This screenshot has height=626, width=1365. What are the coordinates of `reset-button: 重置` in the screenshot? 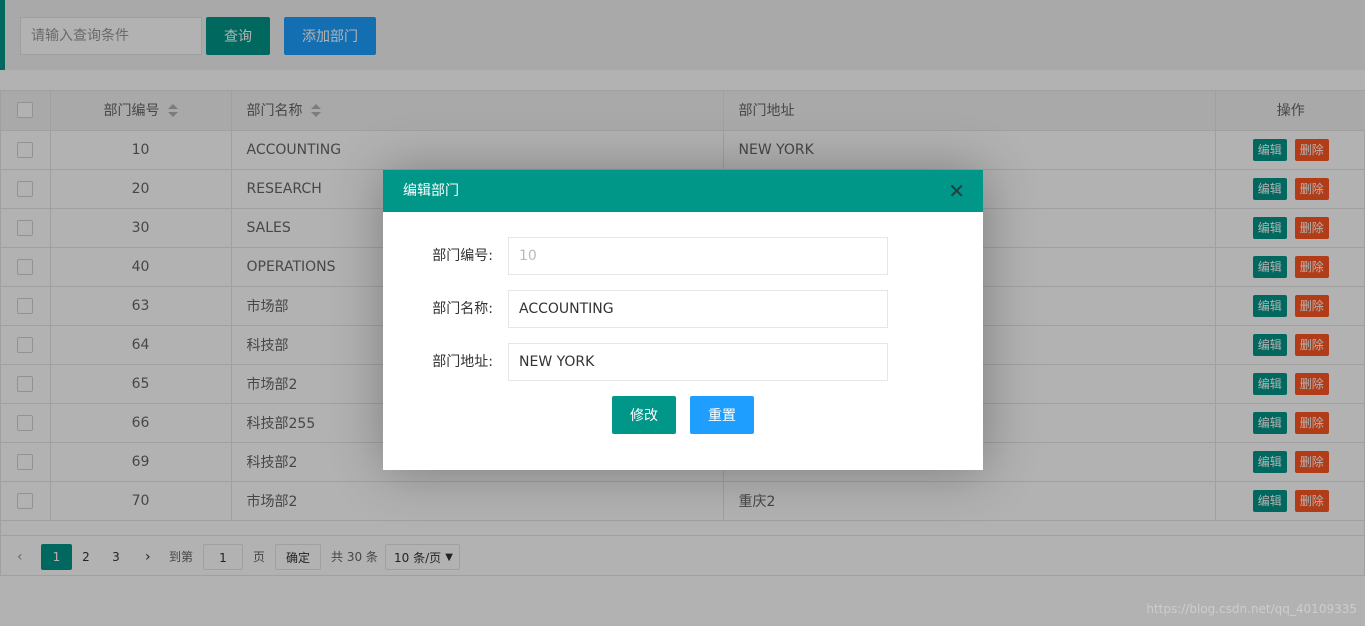 It's located at (722, 415).